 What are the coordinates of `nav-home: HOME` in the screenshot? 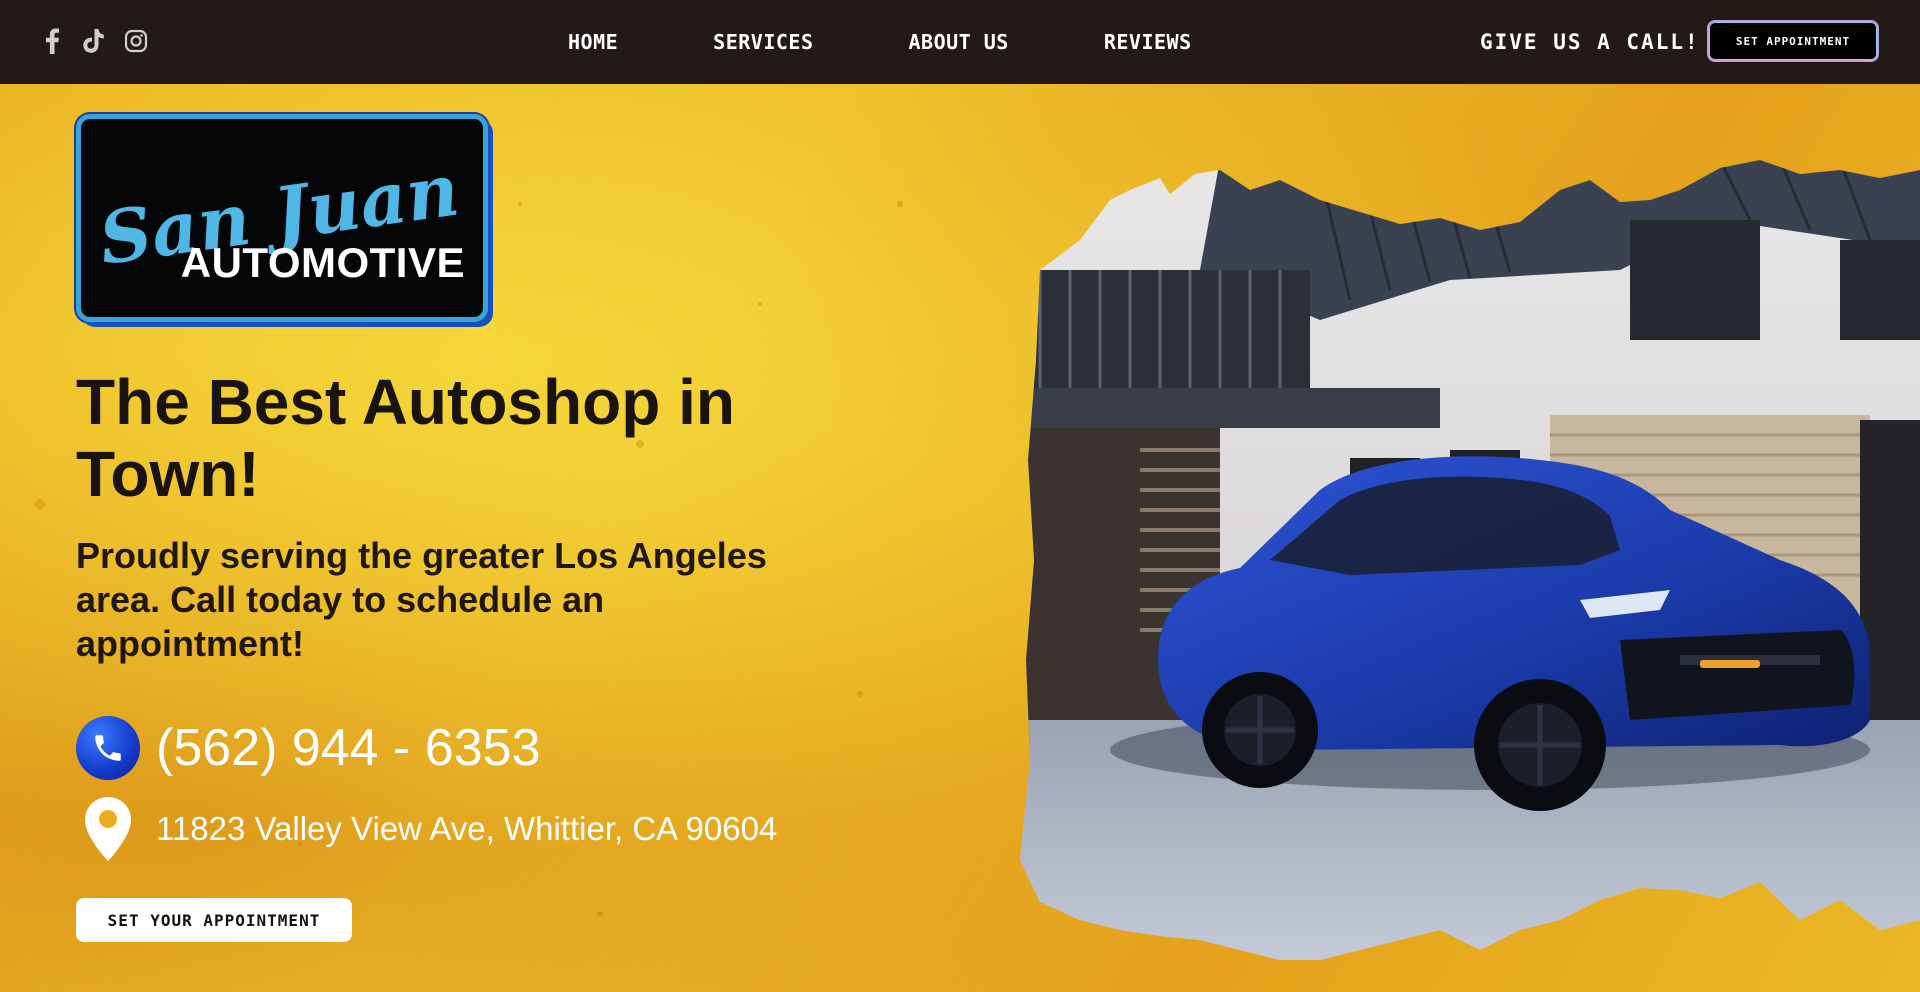 It's located at (593, 42).